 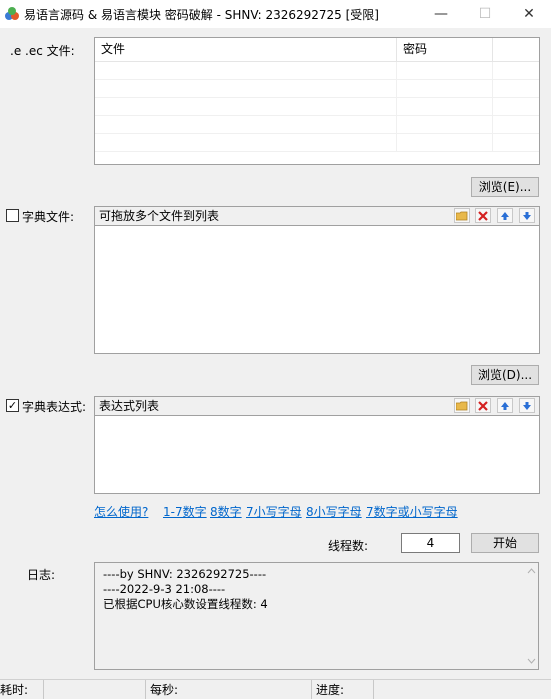 I want to click on dict-expr-label: 字典表达式:, so click(x=54, y=407).